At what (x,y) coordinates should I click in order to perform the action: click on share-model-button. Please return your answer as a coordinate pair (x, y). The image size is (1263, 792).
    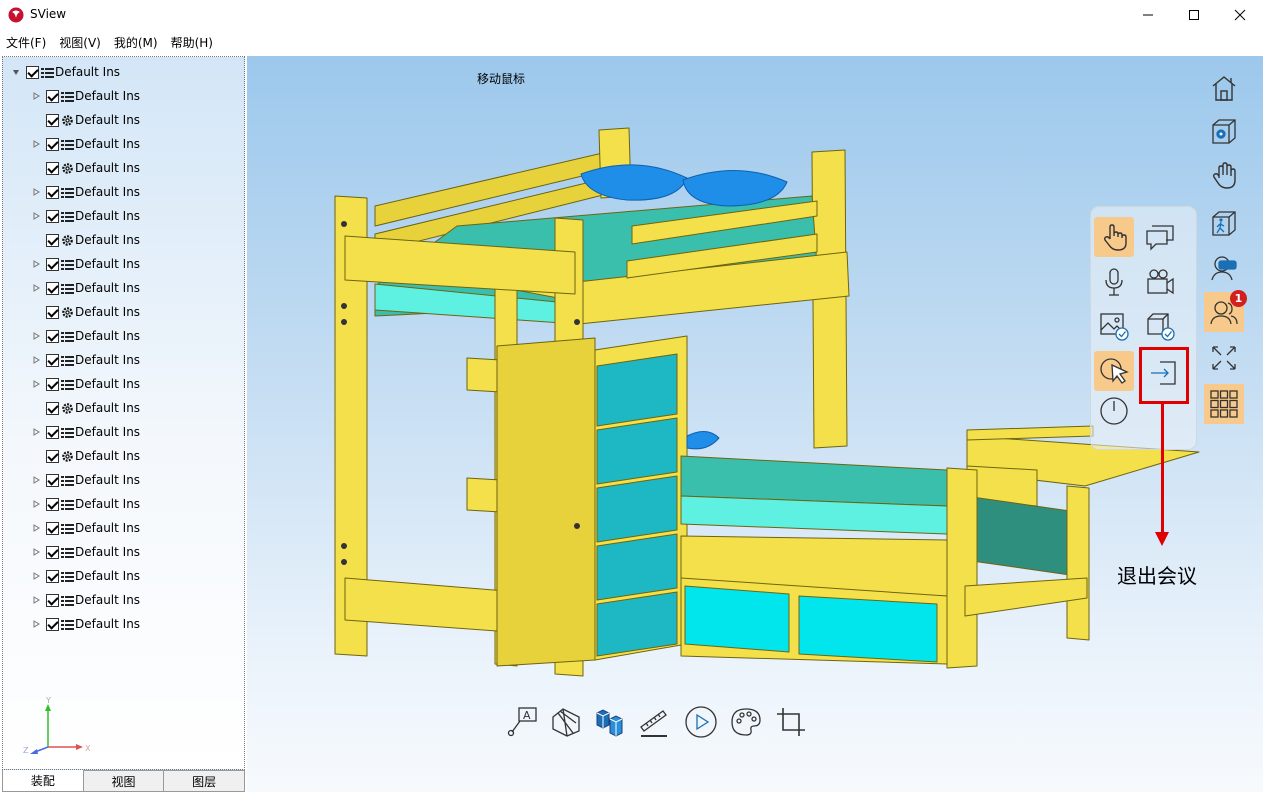
    Looking at the image, I should click on (1160, 326).